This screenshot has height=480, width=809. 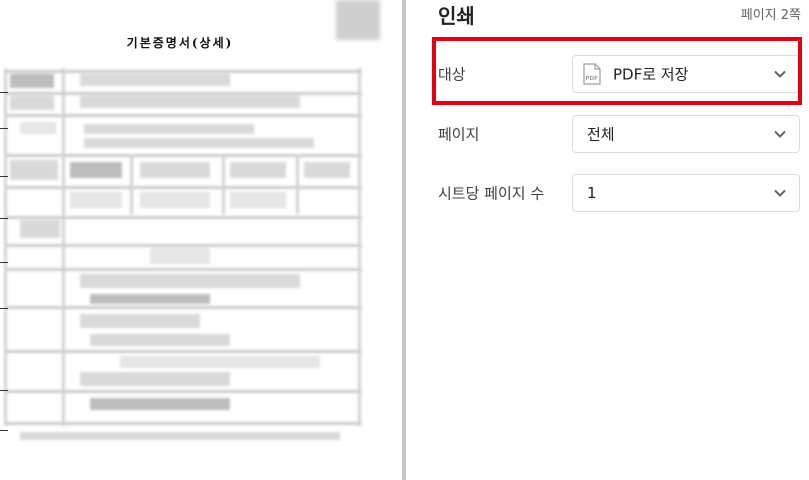 What do you see at coordinates (459, 134) in the screenshot?
I see `pages-label: 페이지` at bounding box center [459, 134].